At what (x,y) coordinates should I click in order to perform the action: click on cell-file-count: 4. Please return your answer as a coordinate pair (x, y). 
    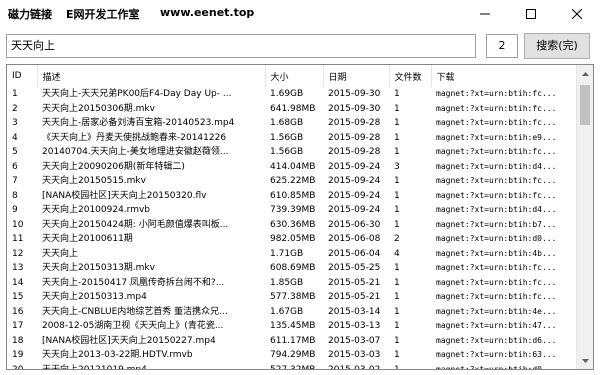
    Looking at the image, I should click on (397, 253).